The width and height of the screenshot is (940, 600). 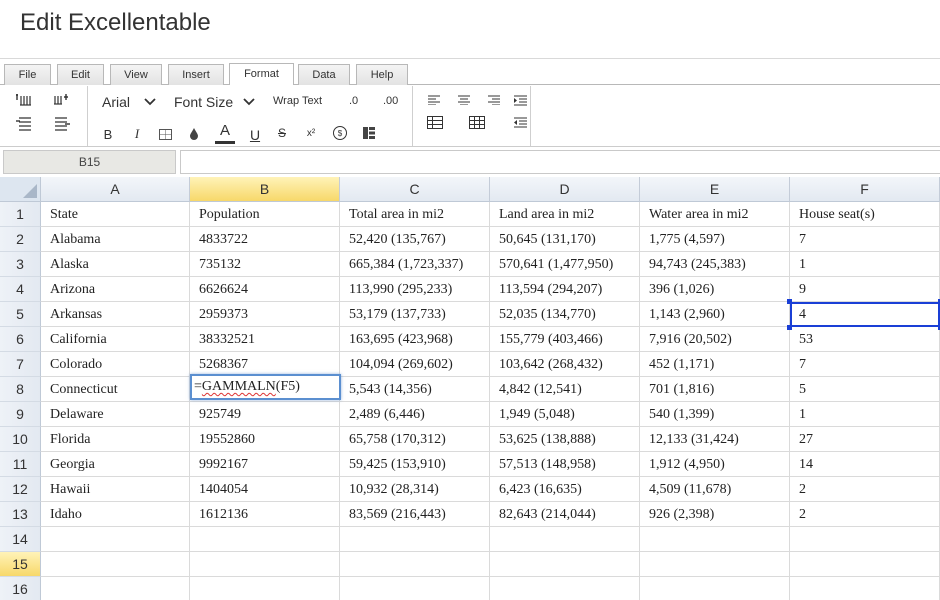 I want to click on tab-format: Format, so click(x=261, y=74).